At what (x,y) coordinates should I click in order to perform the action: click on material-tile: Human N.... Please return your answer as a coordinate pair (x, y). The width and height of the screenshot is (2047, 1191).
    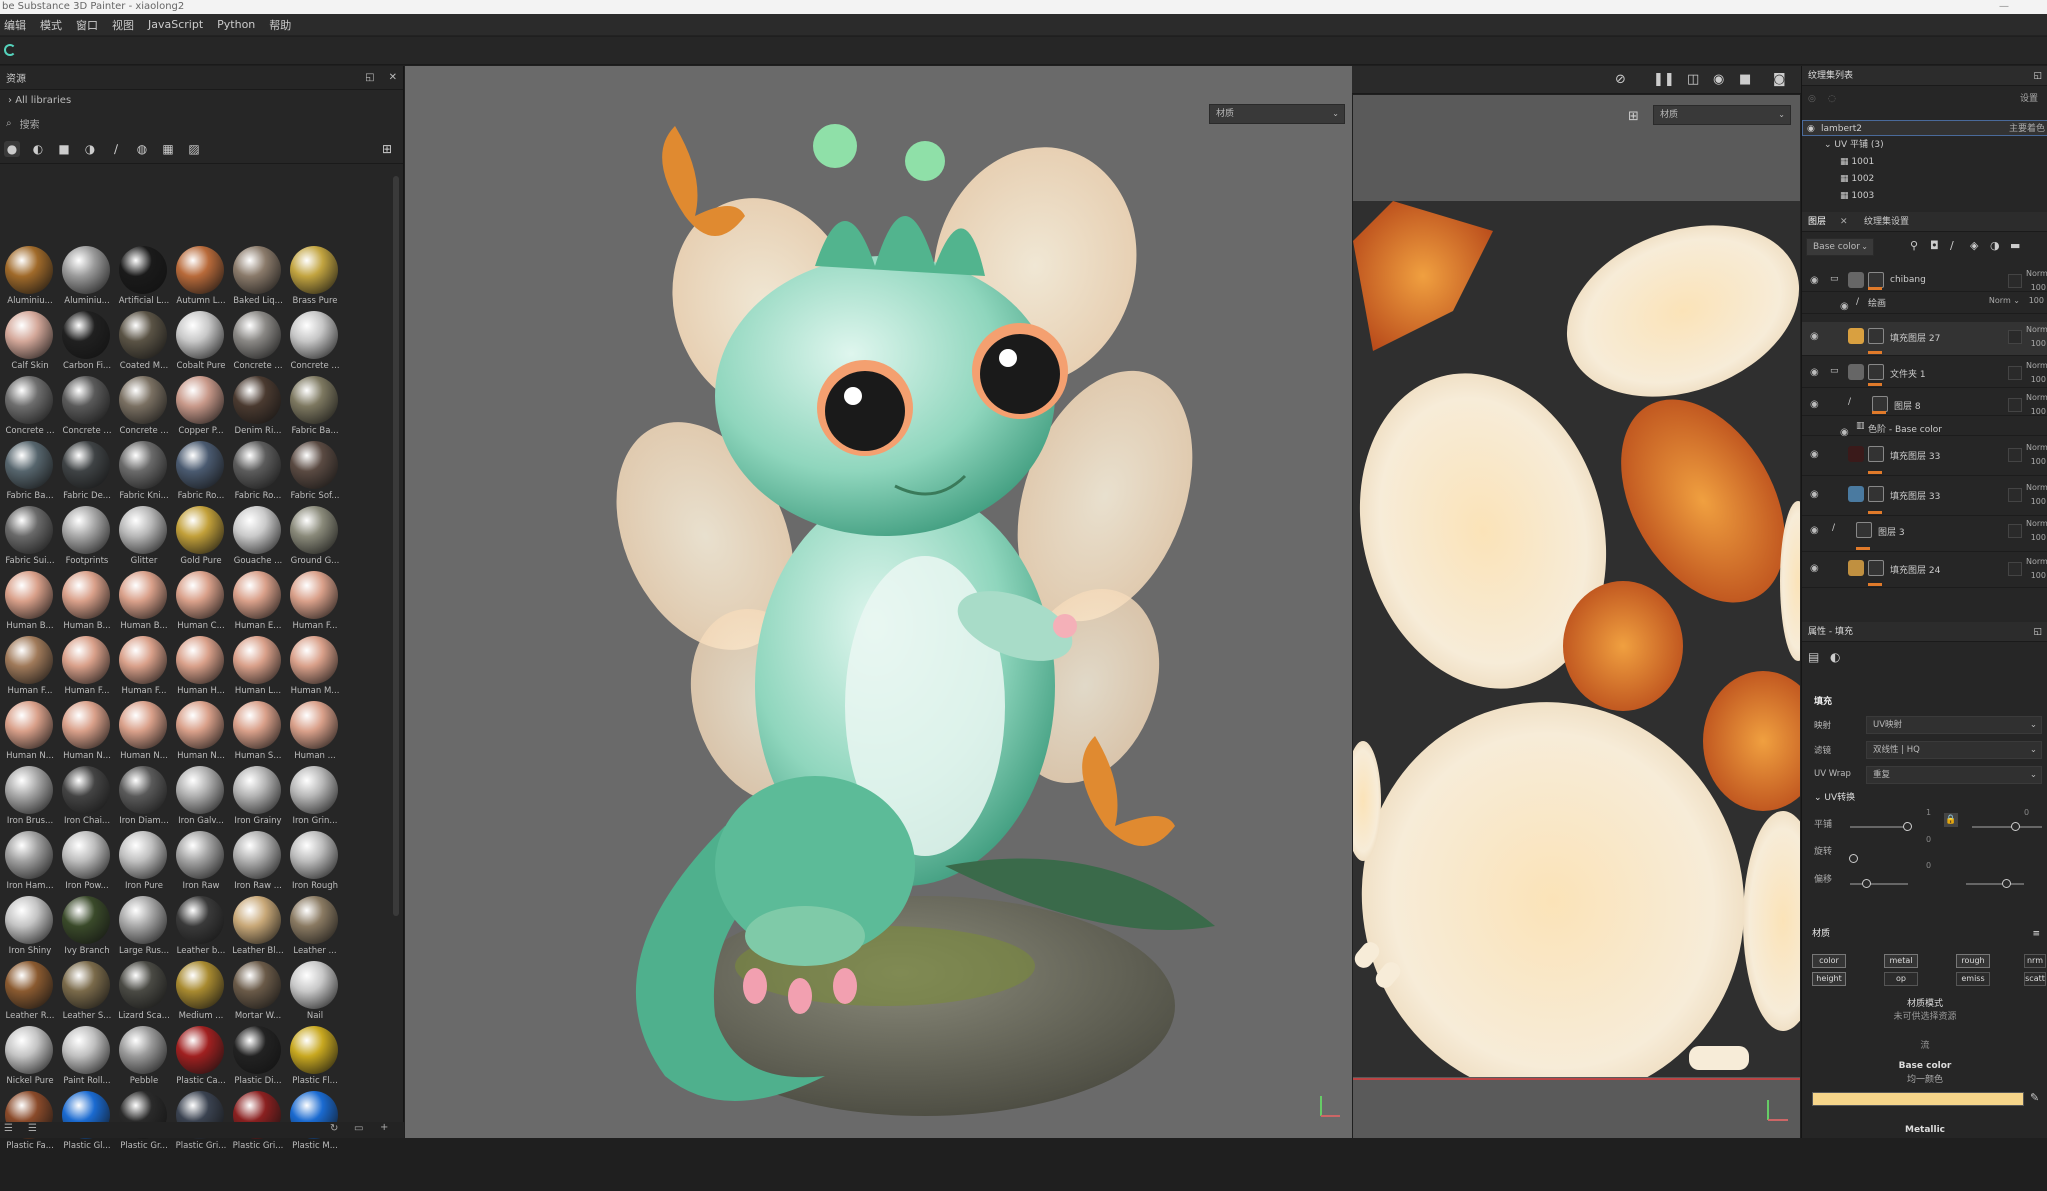
    Looking at the image, I should click on (201, 733).